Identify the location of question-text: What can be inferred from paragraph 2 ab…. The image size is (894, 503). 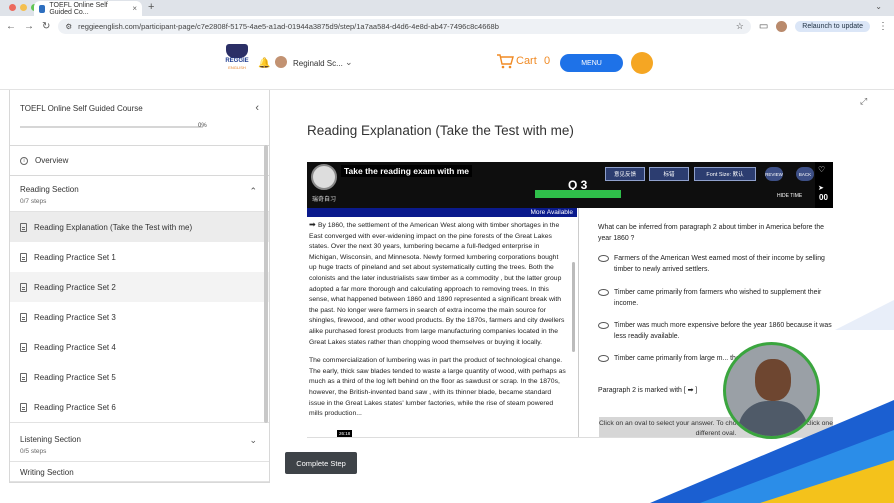
(711, 233).